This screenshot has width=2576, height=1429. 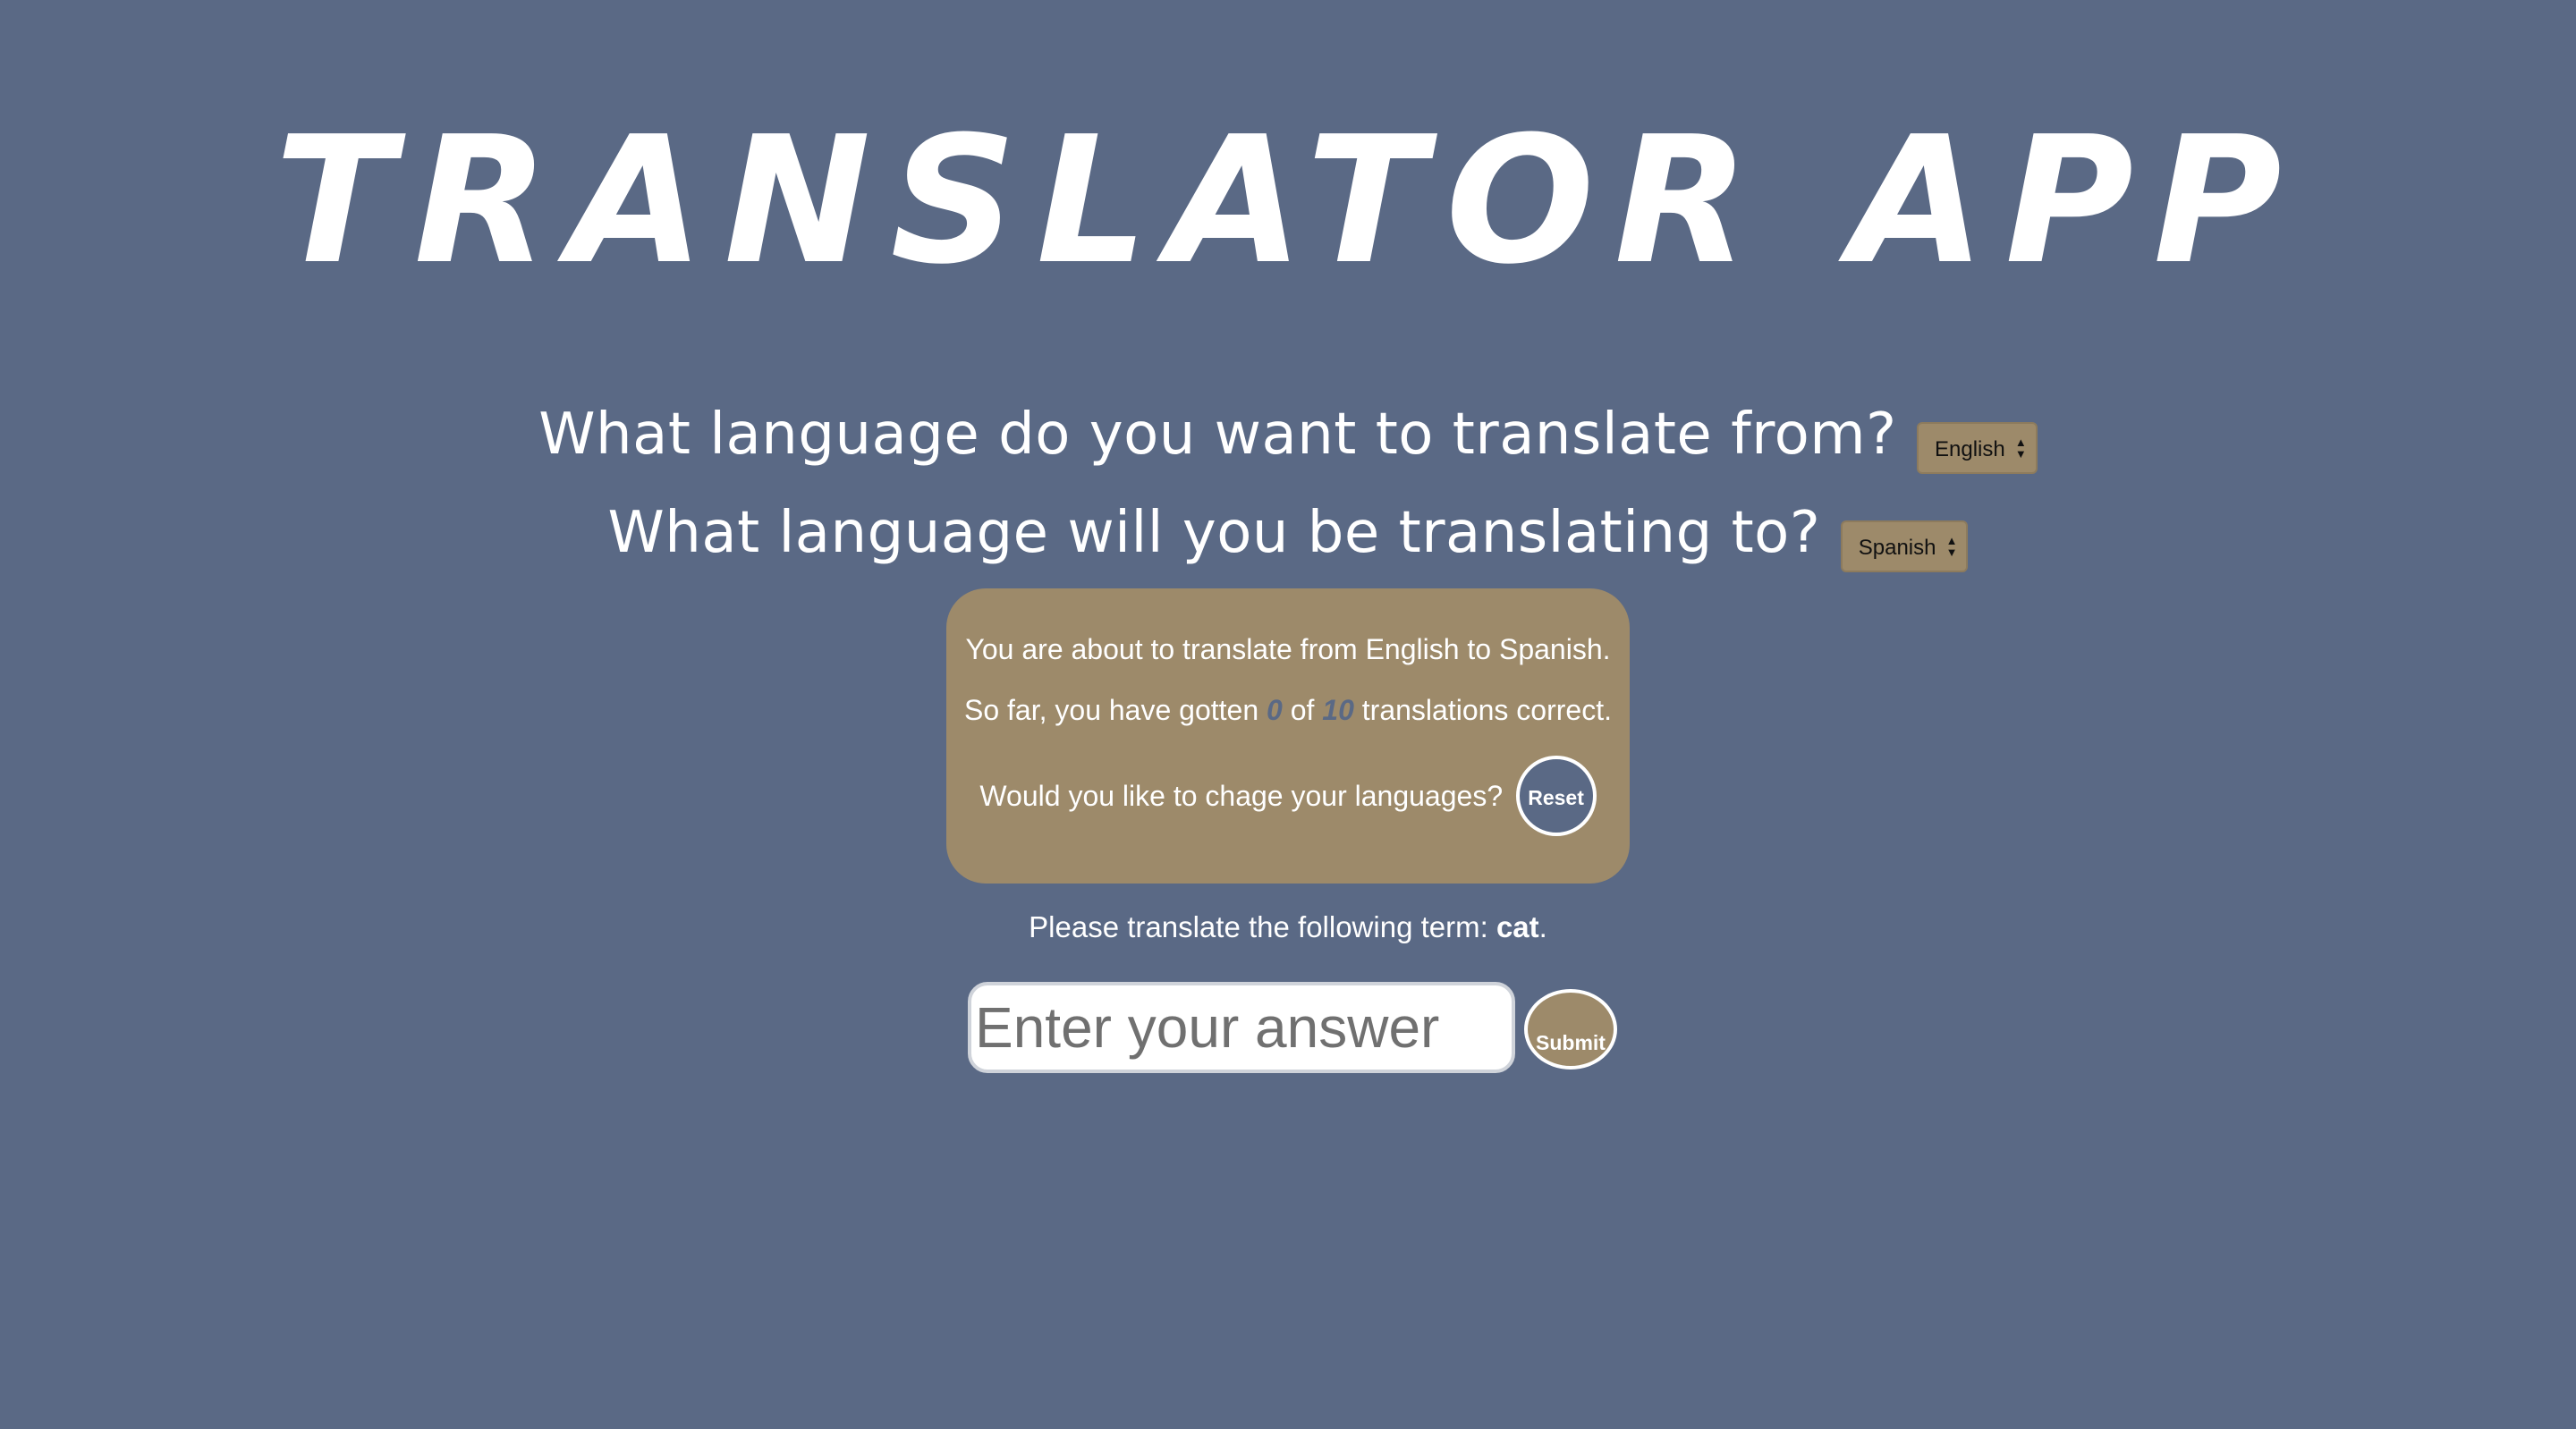 What do you see at coordinates (1897, 548) in the screenshot?
I see `to-language-selected: Spanish` at bounding box center [1897, 548].